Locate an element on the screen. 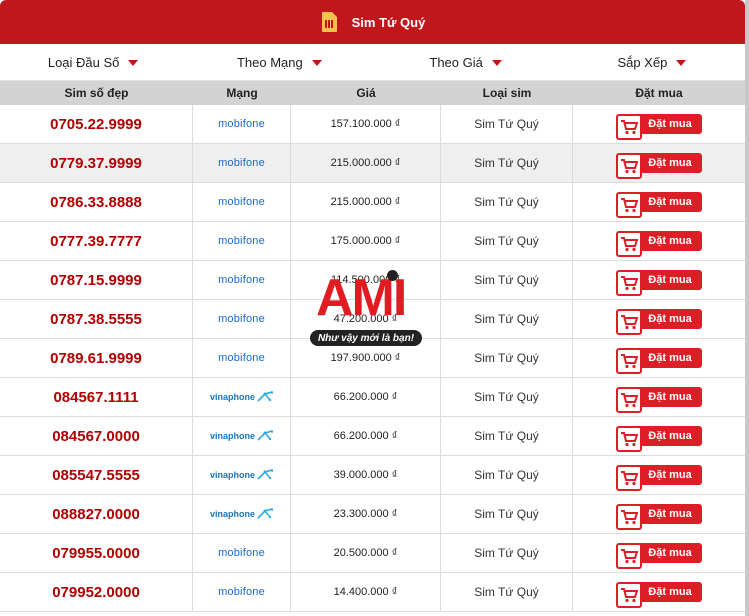  caret-down-icon is located at coordinates (496, 63).